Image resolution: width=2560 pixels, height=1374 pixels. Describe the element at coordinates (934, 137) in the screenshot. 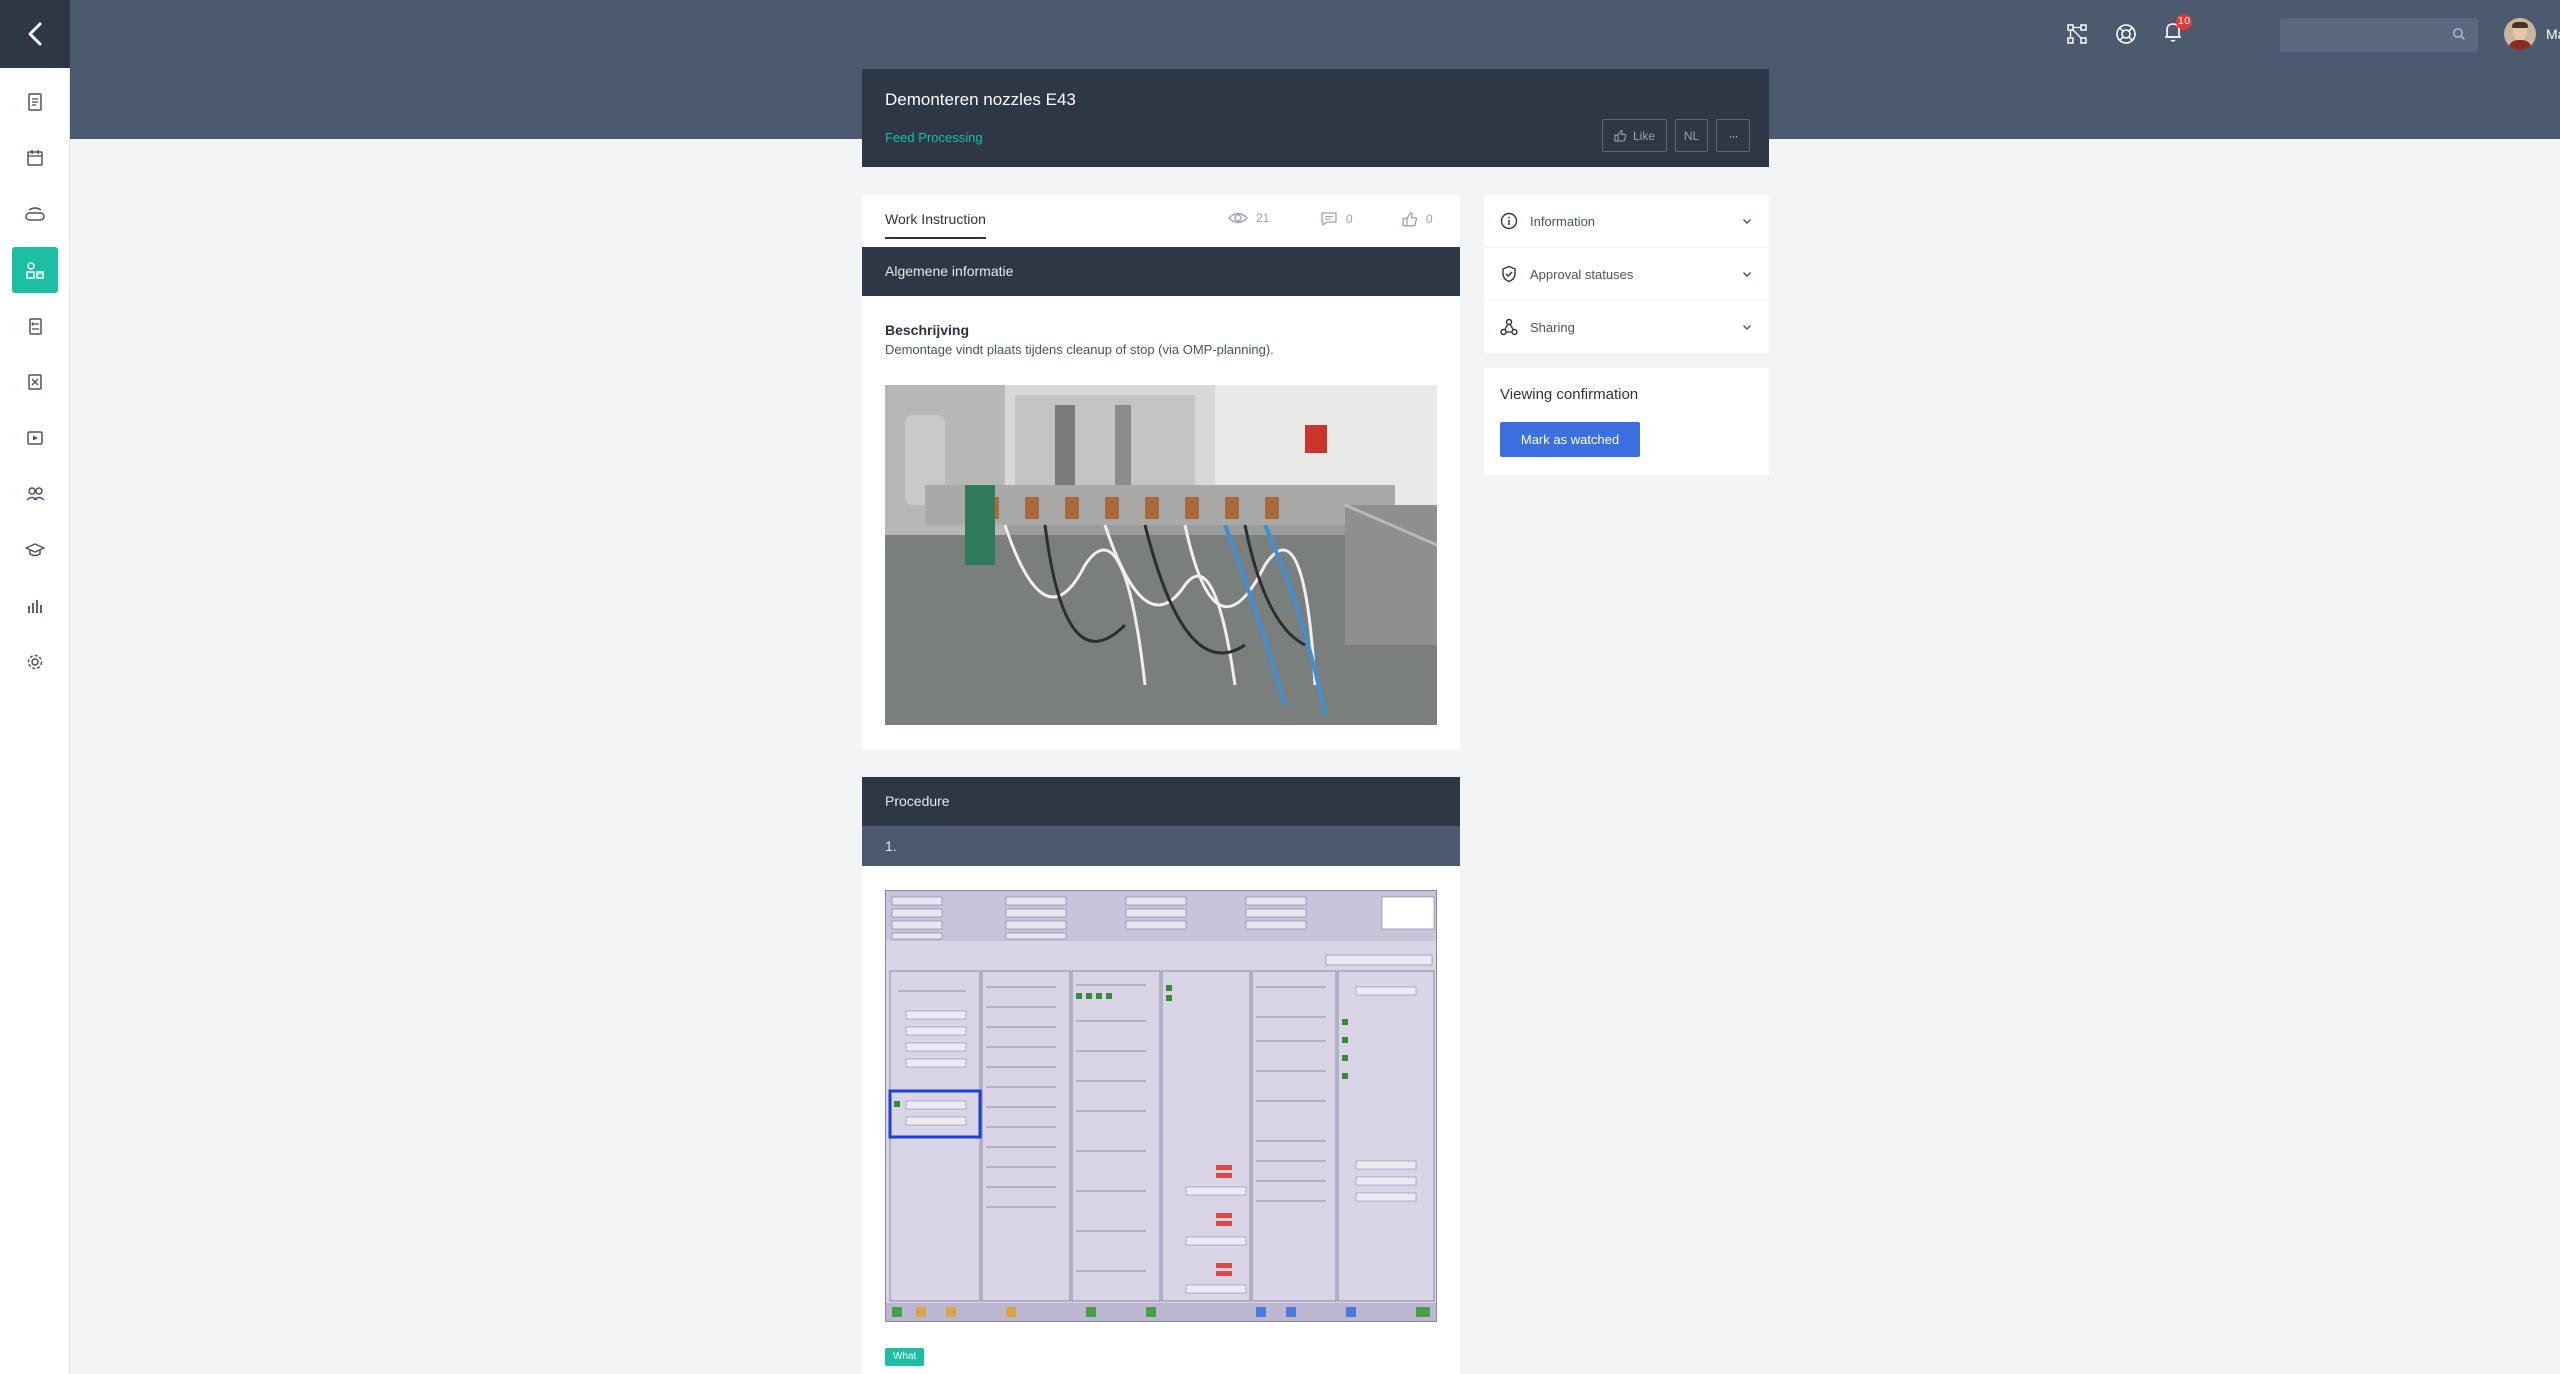

I see `category-link: Feed Processing` at that location.